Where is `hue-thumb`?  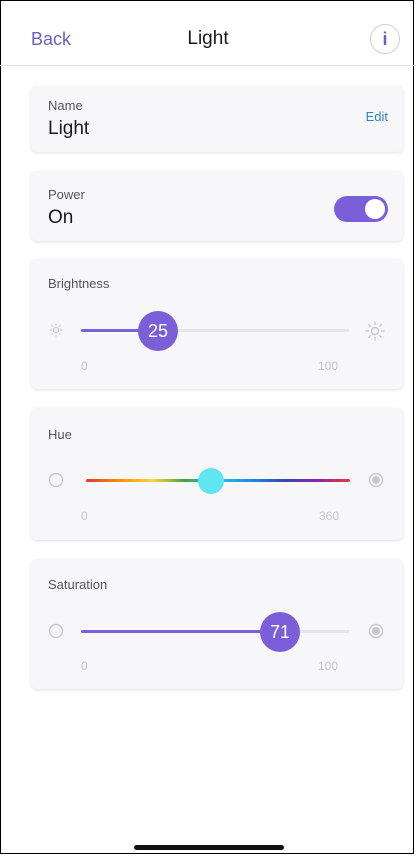 hue-thumb is located at coordinates (211, 481).